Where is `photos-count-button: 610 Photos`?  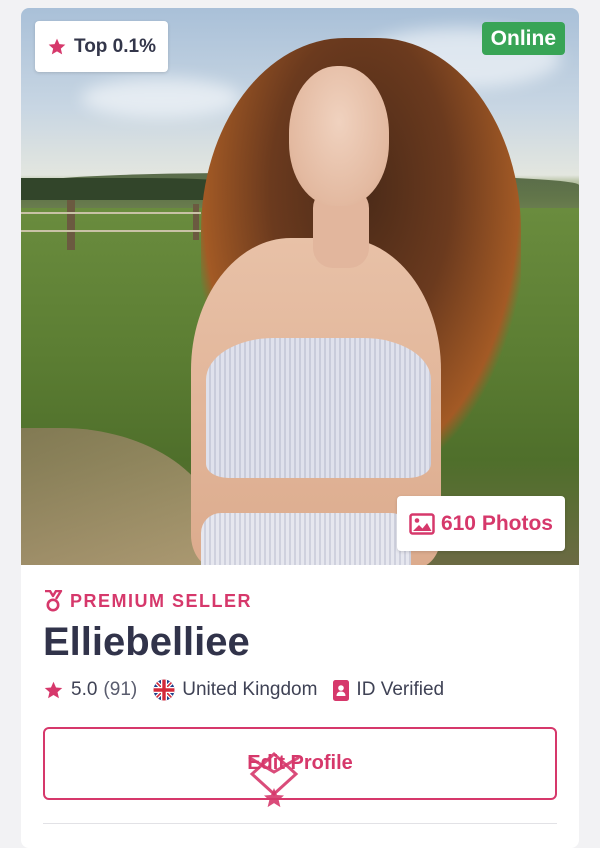
photos-count-button: 610 Photos is located at coordinates (480, 523).